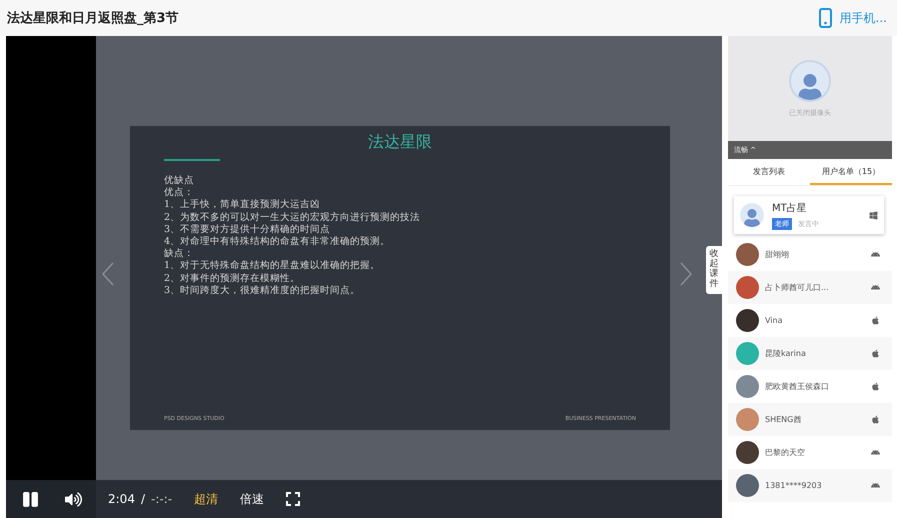 This screenshot has width=897, height=518. I want to click on slide-text: 1、对于无特殊命盘结构的星盘难以准确的把握。, so click(273, 266).